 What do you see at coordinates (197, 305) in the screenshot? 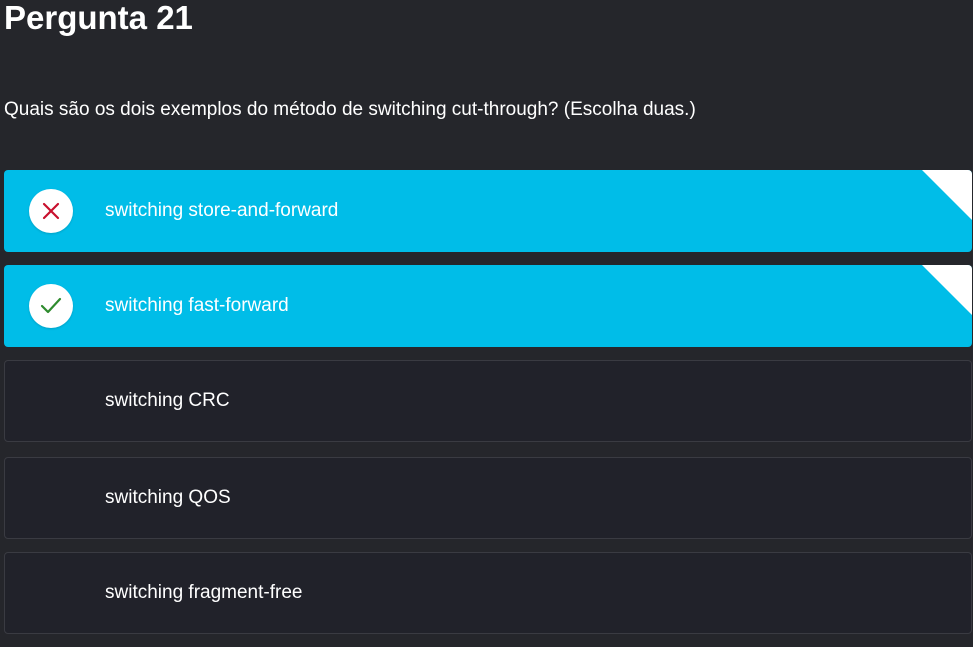
I see `option-label: switching fast-forward` at bounding box center [197, 305].